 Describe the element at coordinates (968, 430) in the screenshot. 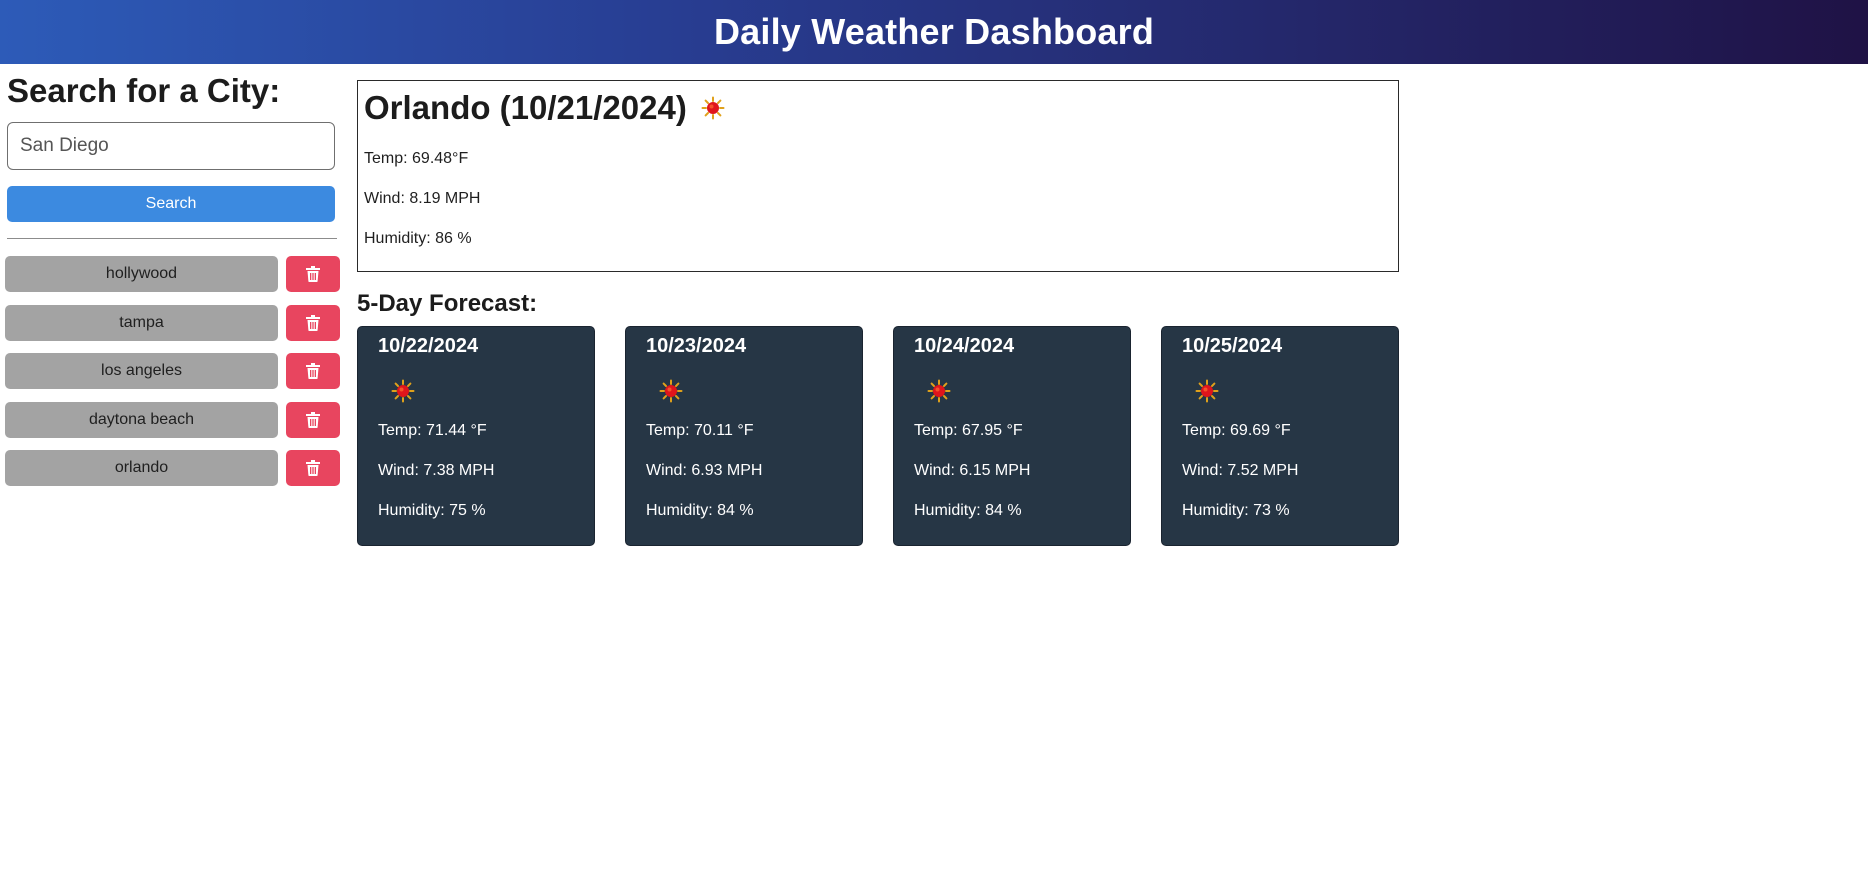

I see `forecast-temp: Temp: 67.95 °F` at that location.